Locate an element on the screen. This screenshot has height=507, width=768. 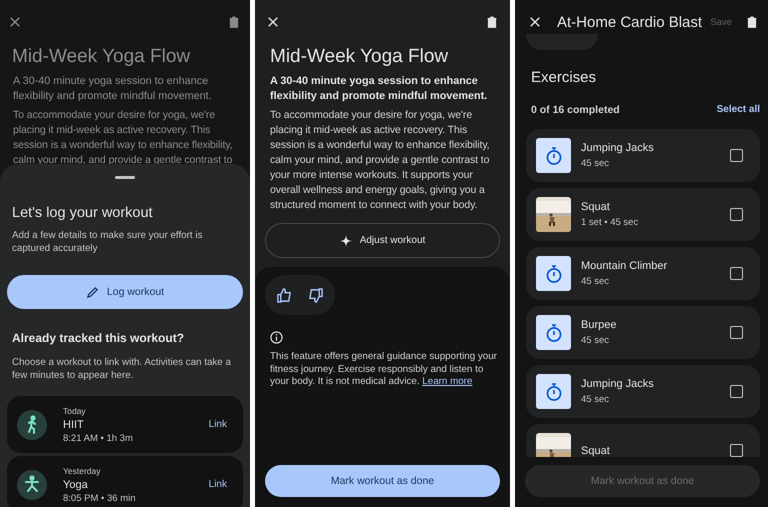
workout-name: Yoga is located at coordinates (76, 484).